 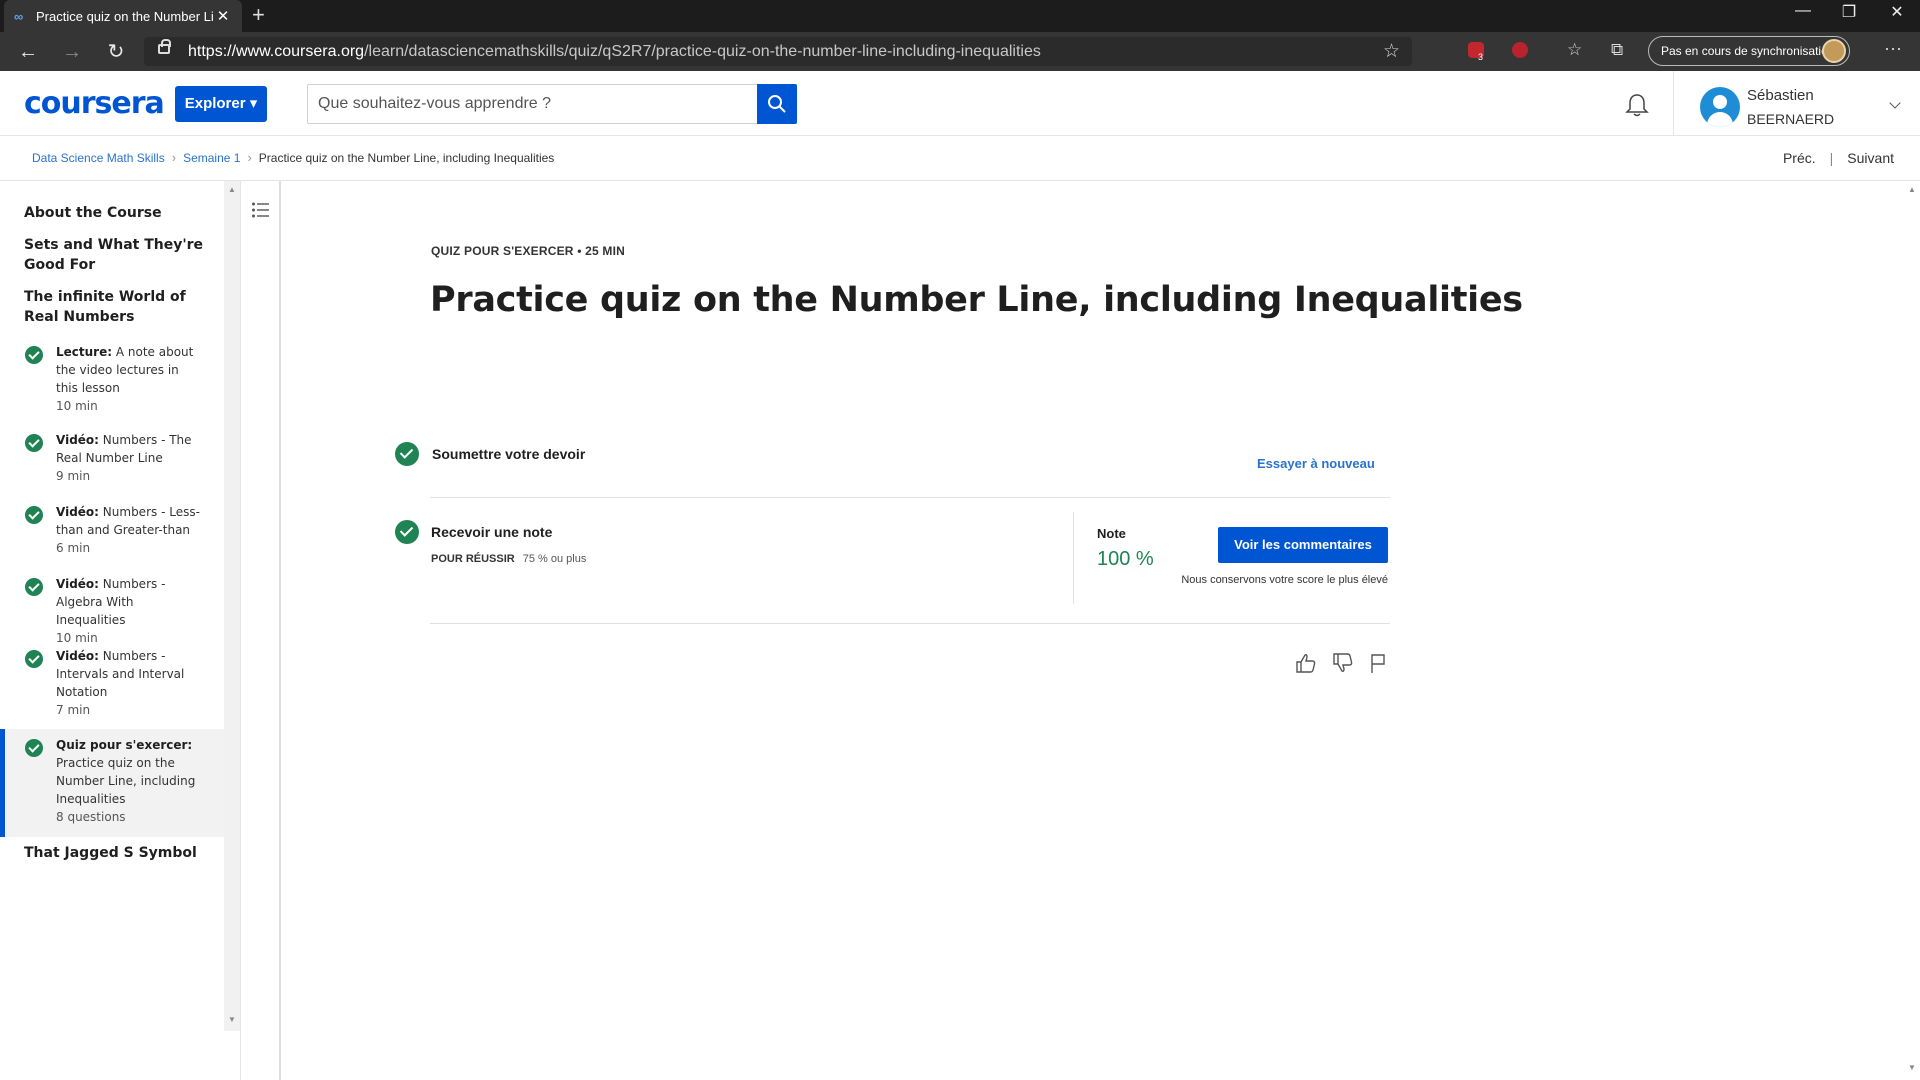 I want to click on step-submit-label: Soumettre votre devoir, so click(x=509, y=454).